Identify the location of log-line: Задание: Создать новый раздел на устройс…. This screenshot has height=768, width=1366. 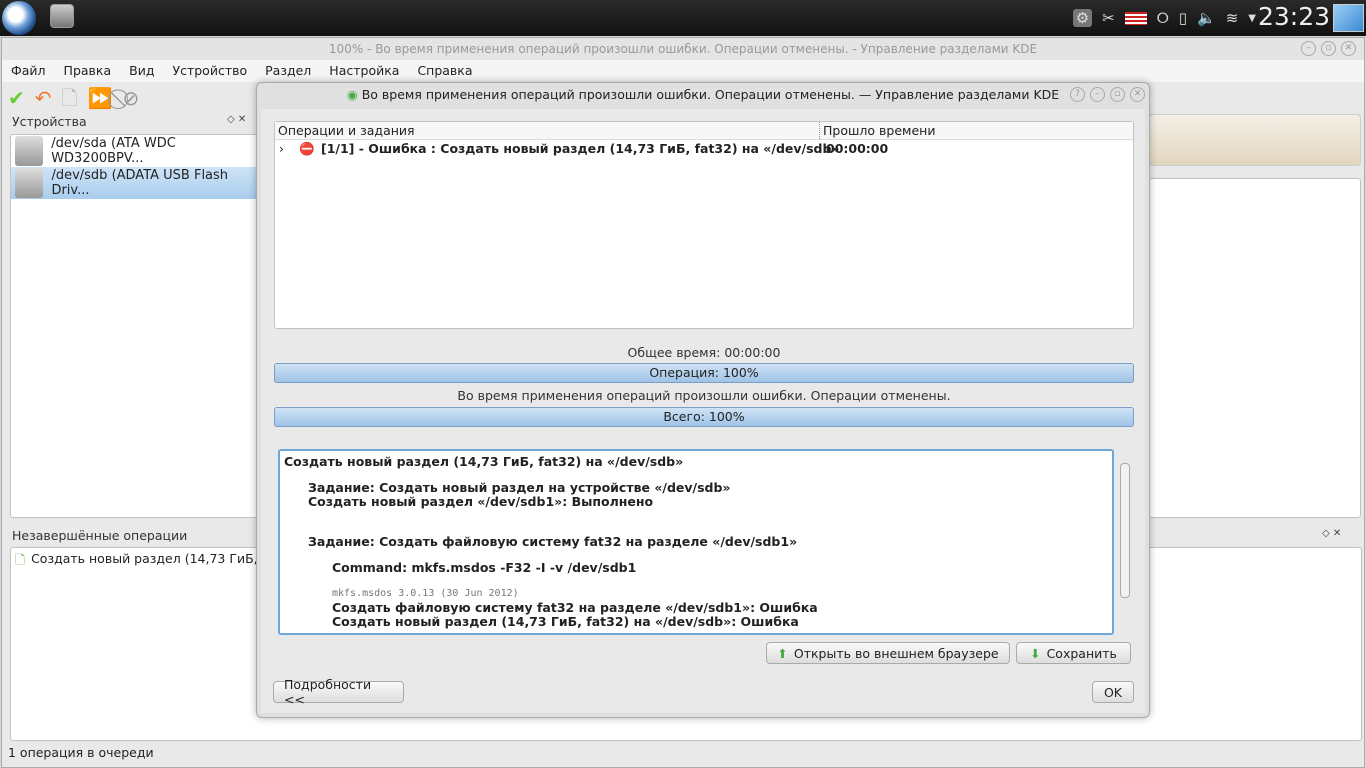
(519, 487).